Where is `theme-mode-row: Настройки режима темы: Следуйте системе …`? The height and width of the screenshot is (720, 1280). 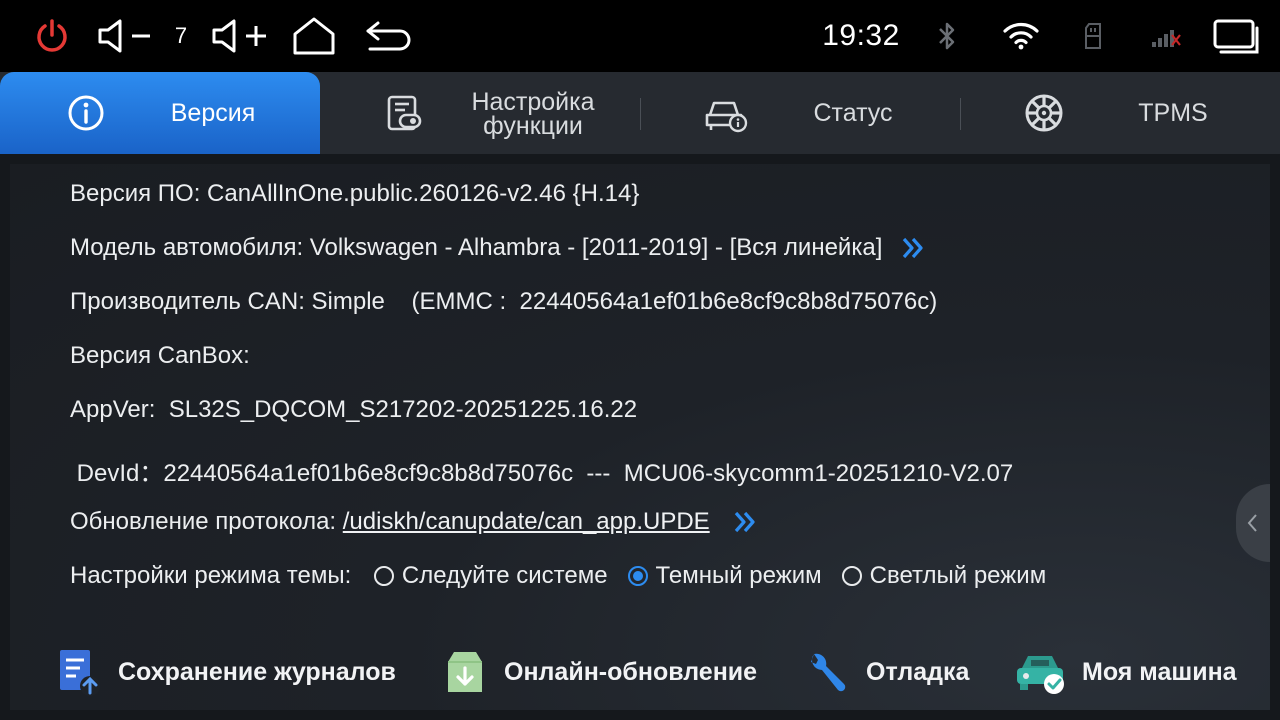 theme-mode-row: Настройки режима темы: Следуйте системе … is located at coordinates (558, 576).